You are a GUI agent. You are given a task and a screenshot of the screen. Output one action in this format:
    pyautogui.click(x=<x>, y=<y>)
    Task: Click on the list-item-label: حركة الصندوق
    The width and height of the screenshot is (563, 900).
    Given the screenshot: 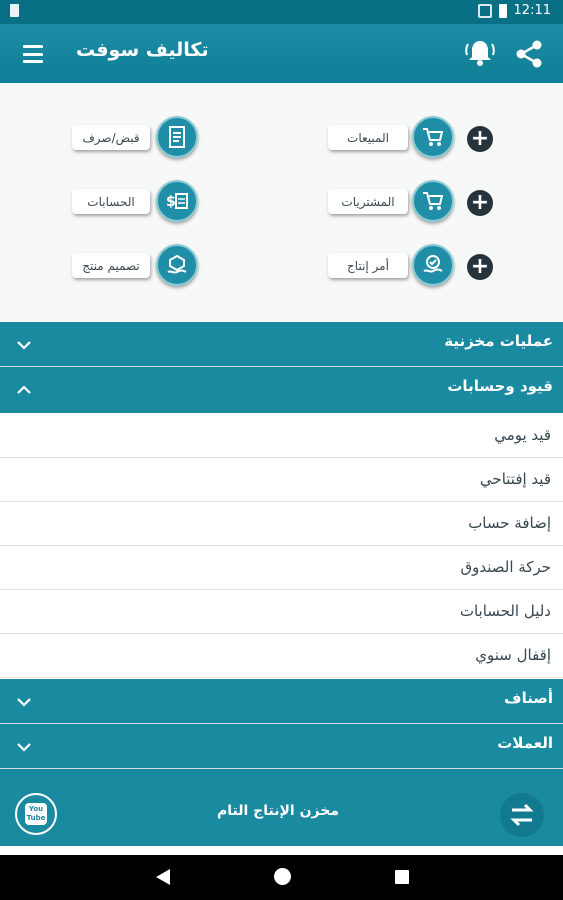 What is the action you would take?
    pyautogui.click(x=505, y=567)
    